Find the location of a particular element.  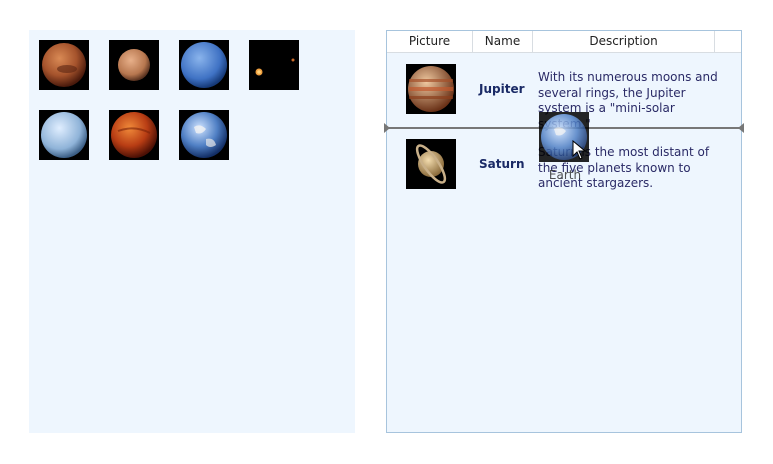

column-header-picture: Picture is located at coordinates (430, 41).